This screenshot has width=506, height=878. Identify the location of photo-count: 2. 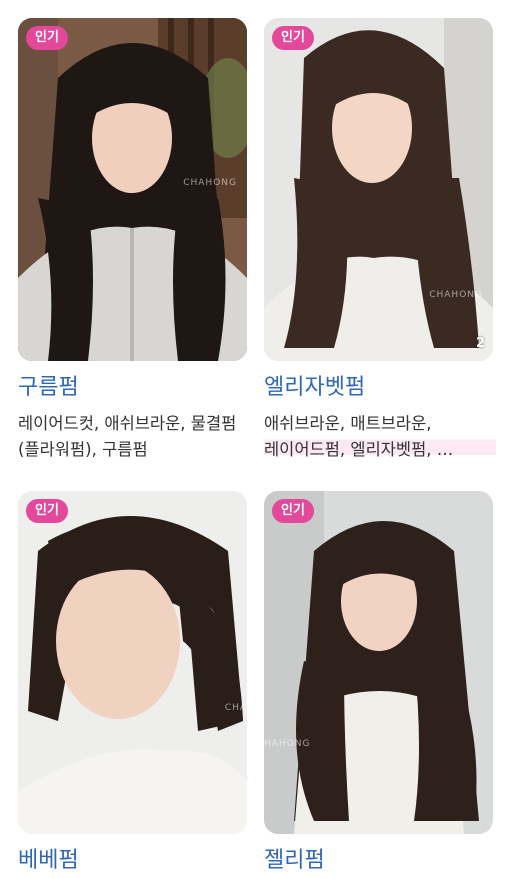
(480, 343).